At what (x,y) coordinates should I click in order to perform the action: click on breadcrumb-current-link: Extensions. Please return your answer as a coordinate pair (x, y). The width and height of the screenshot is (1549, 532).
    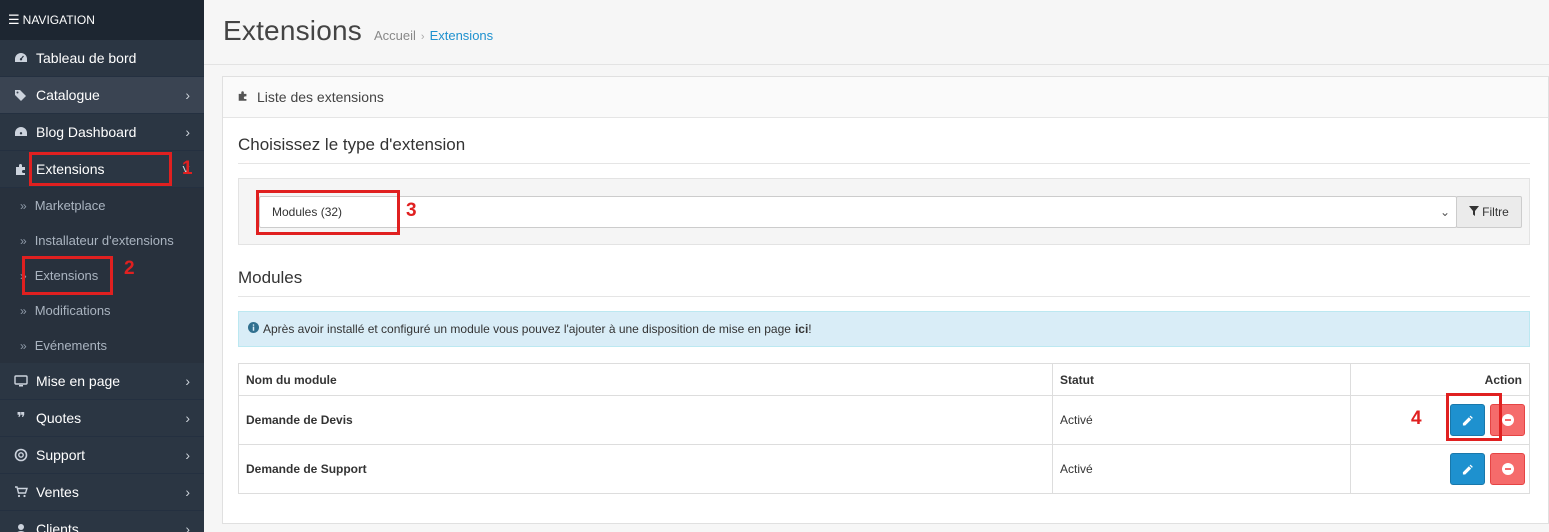
    Looking at the image, I should click on (462, 35).